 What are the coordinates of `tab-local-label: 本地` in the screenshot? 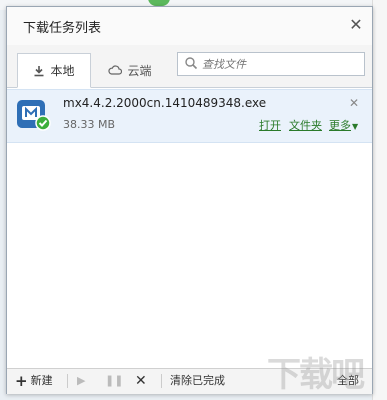 It's located at (62, 71).